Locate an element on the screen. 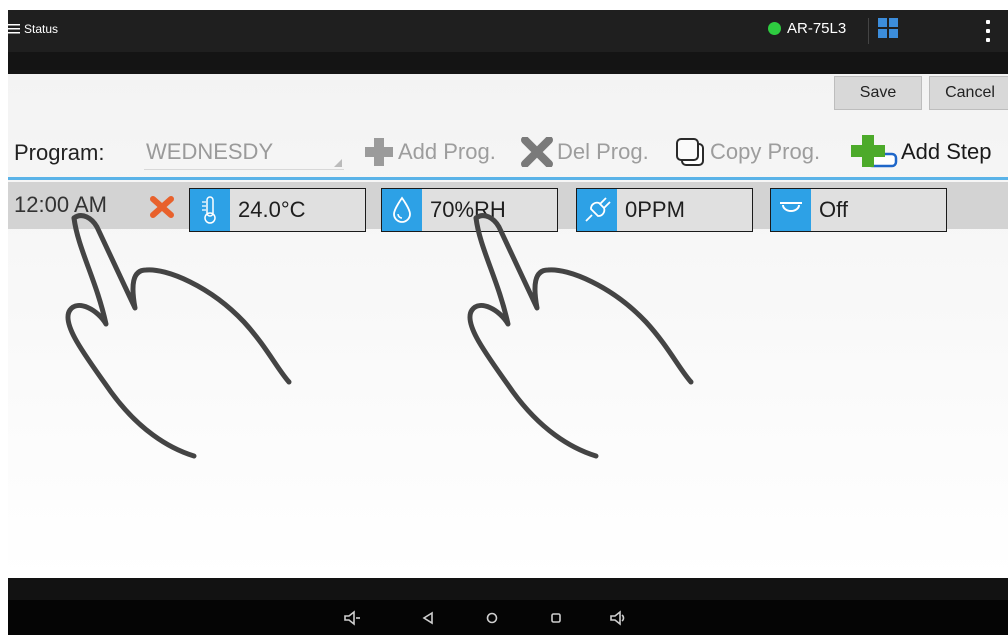  temperature-field: 24.0°C is located at coordinates (277, 210).